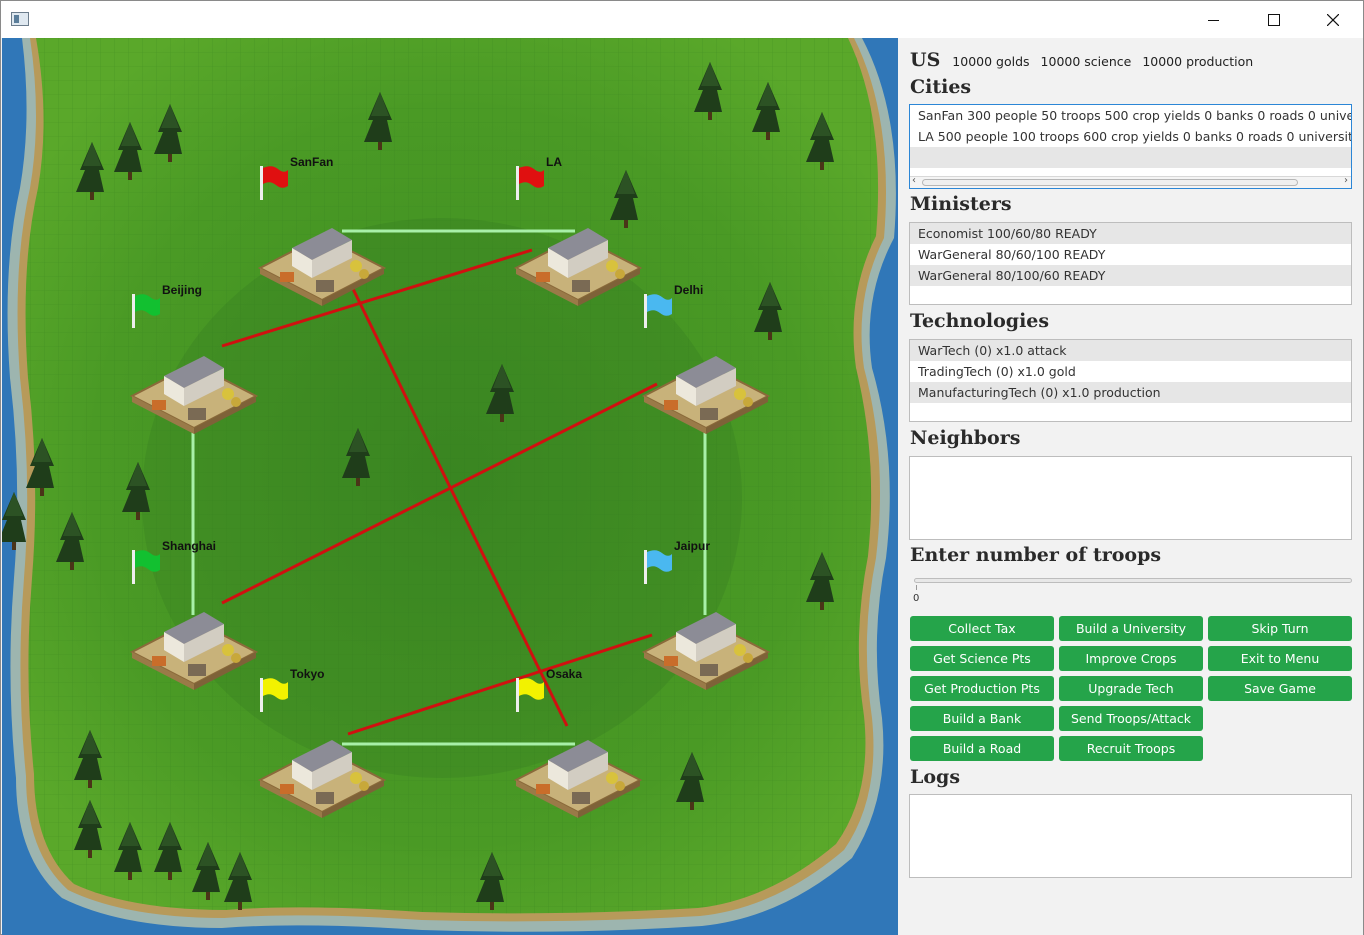 Image resolution: width=1364 pixels, height=935 pixels. What do you see at coordinates (1130, 498) in the screenshot?
I see `neighbors-list` at bounding box center [1130, 498].